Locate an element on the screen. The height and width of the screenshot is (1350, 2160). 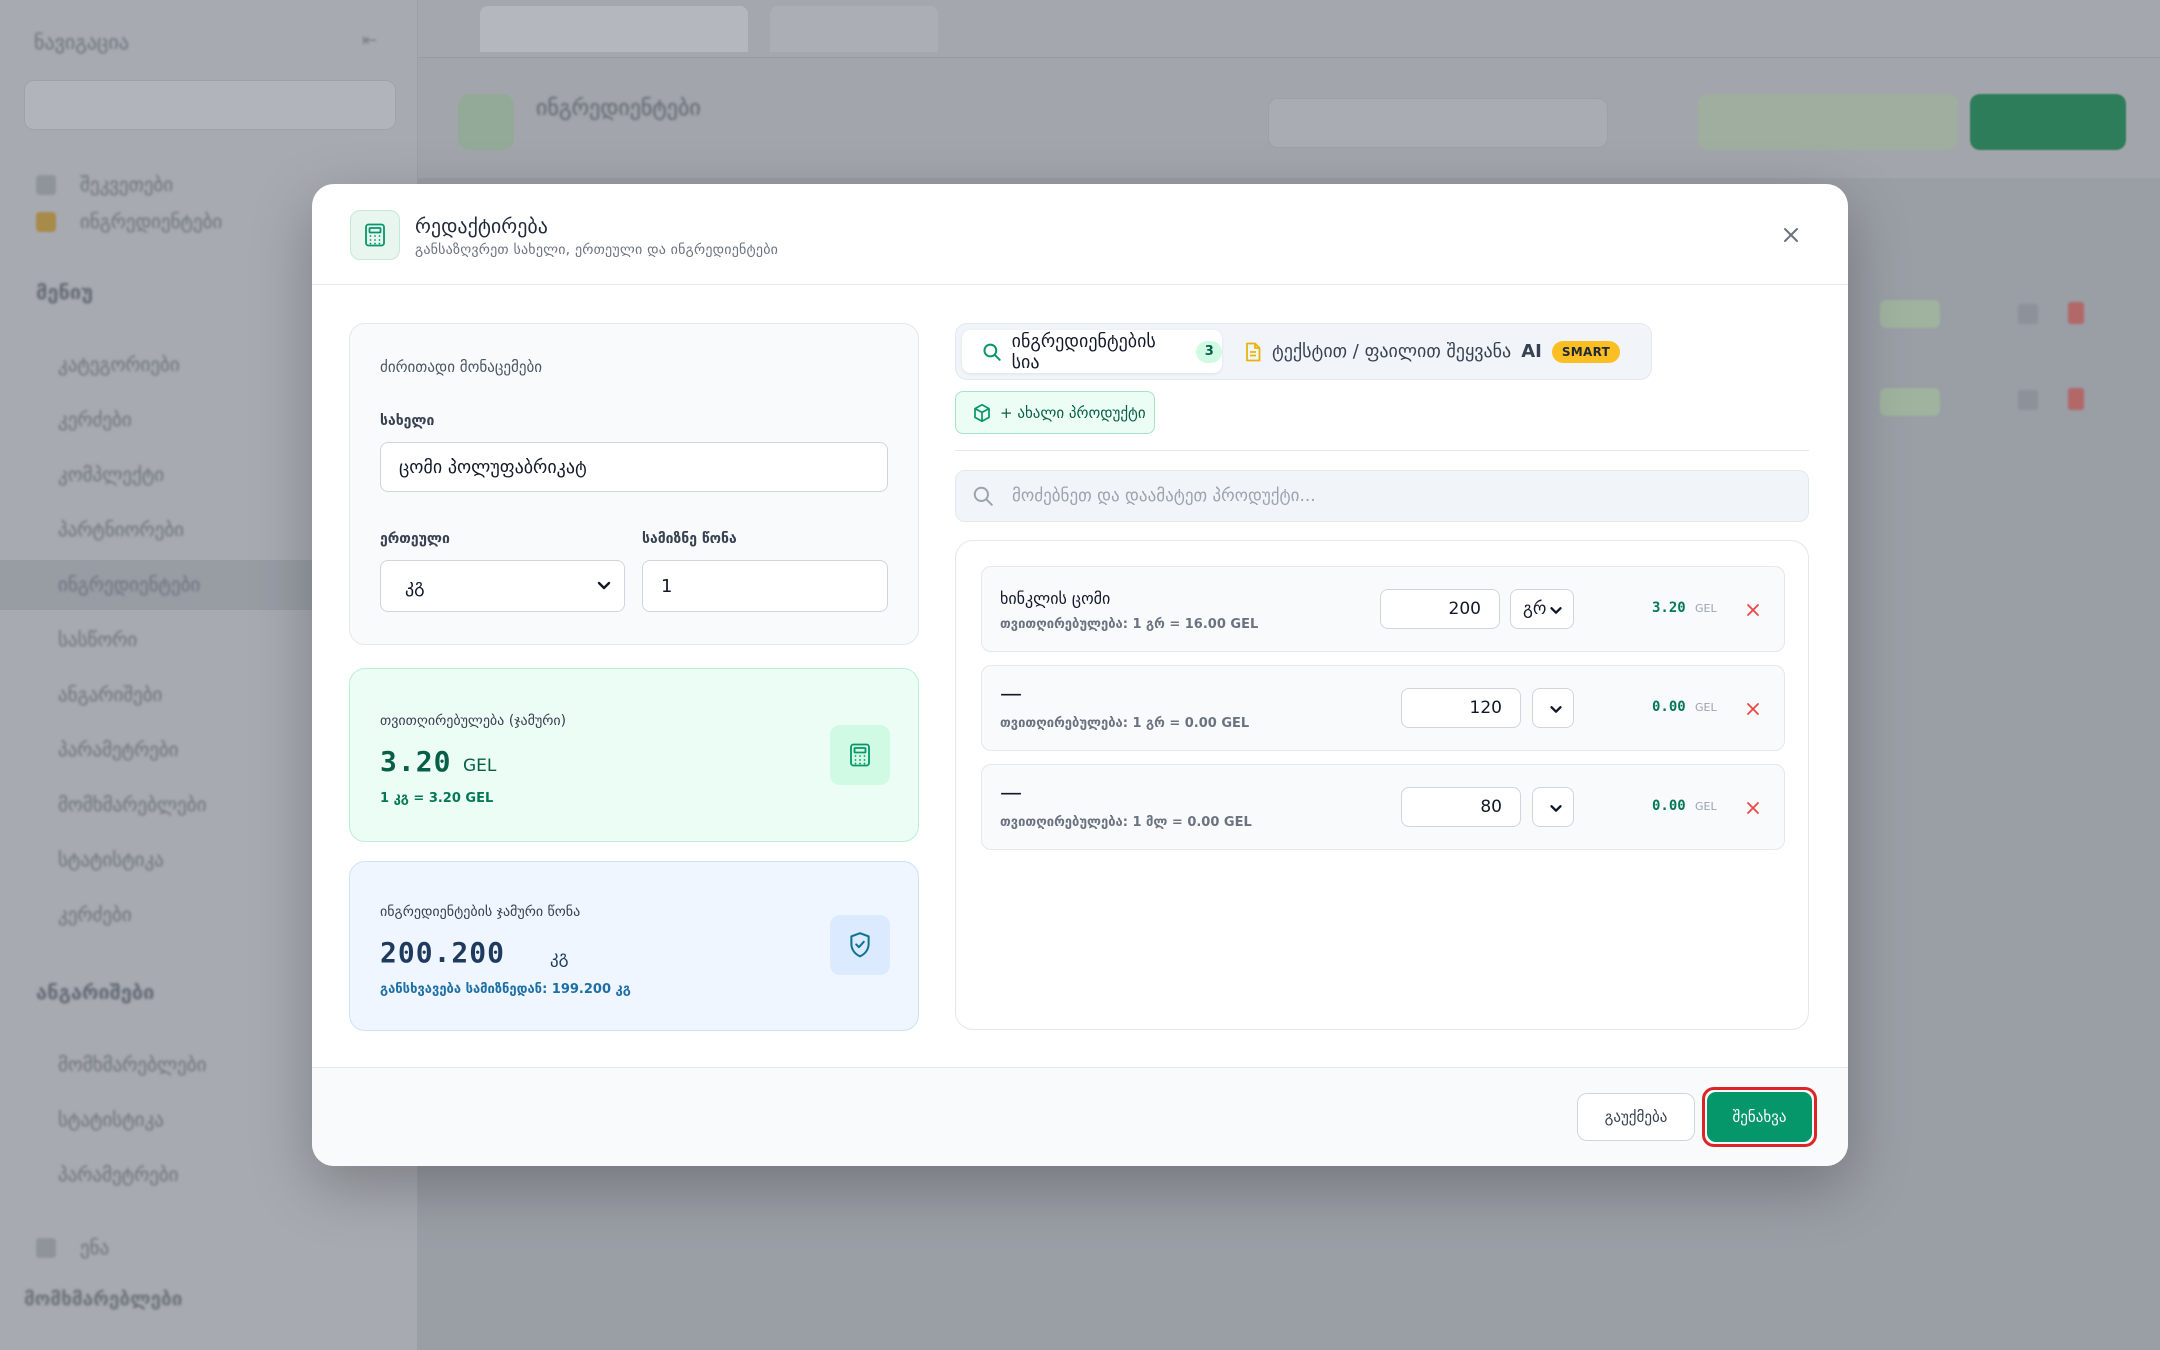
background-topbar is located at coordinates (1289, 29).